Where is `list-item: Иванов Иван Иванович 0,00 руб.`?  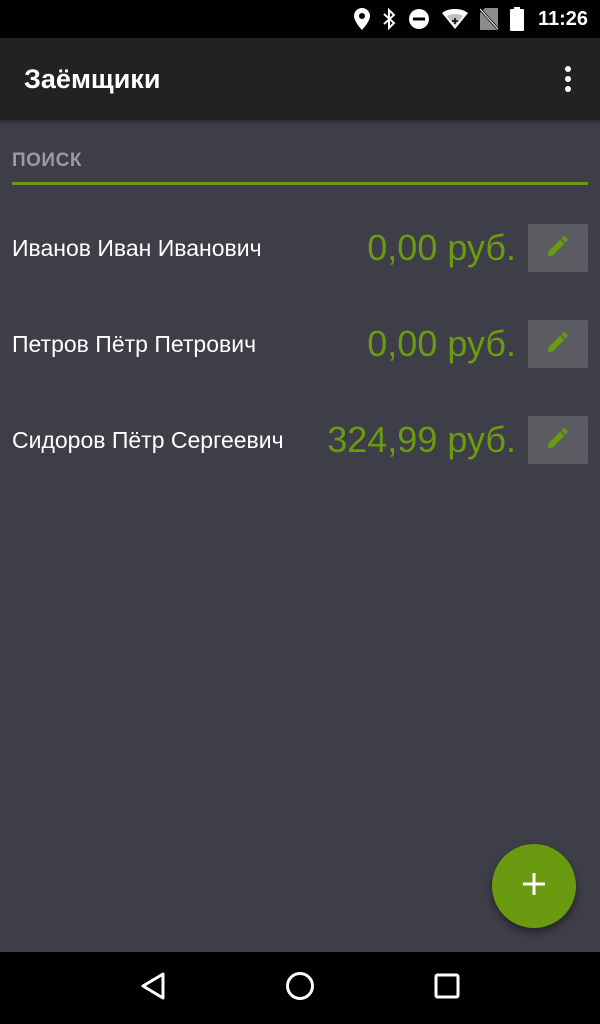 list-item: Иванов Иван Иванович 0,00 руб. is located at coordinates (300, 248).